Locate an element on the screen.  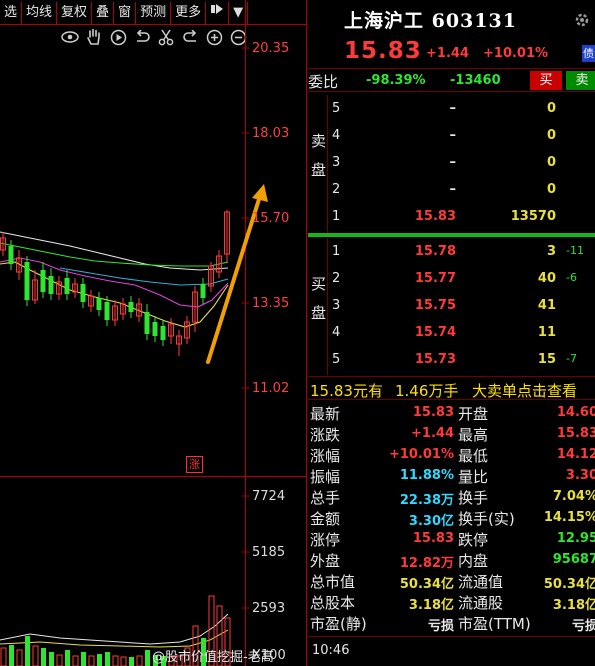
big-order-row: 15.83元有 1.46万手 大卖单点击查看 is located at coordinates (451, 388).